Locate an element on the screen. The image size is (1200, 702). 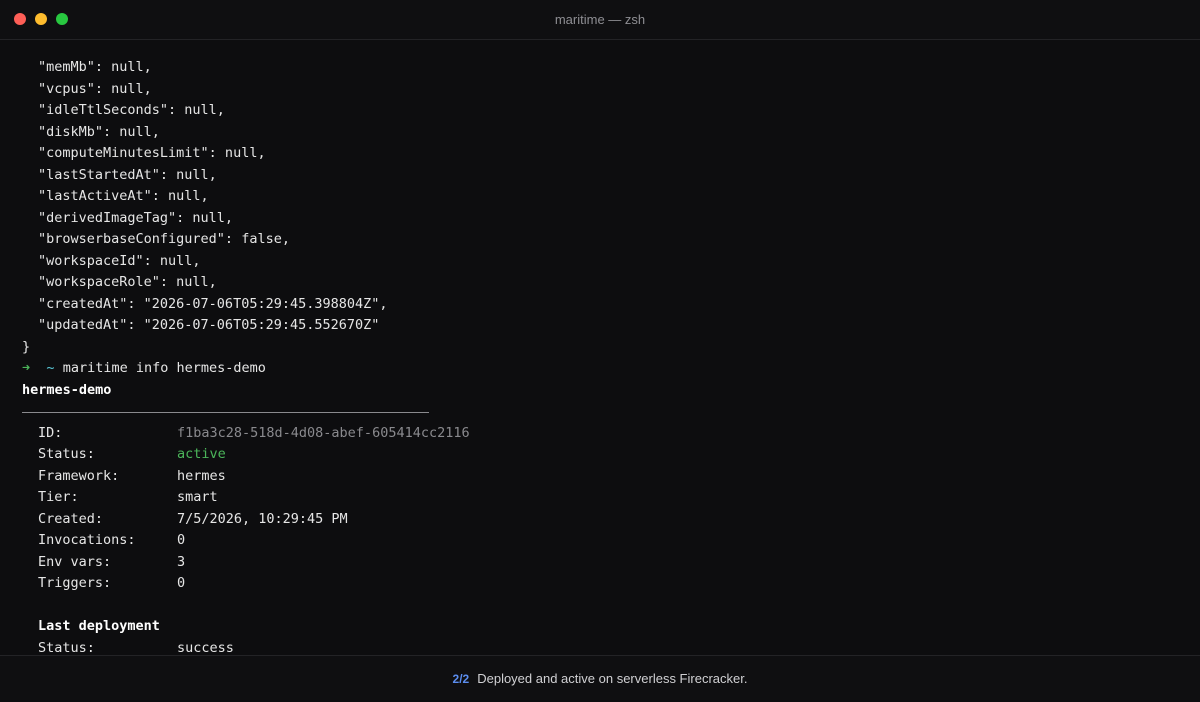
info-row-triggers: Triggers: 0 is located at coordinates (600, 584).